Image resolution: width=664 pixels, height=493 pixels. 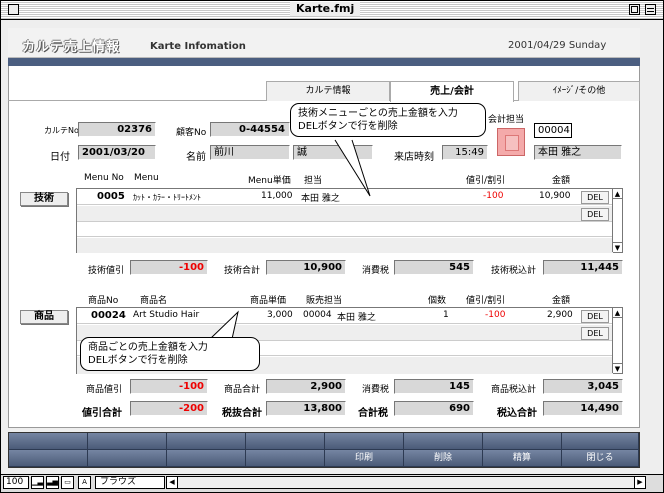 What do you see at coordinates (406, 482) in the screenshot?
I see `horizontal-scrollbar: ◀ ▶` at bounding box center [406, 482].